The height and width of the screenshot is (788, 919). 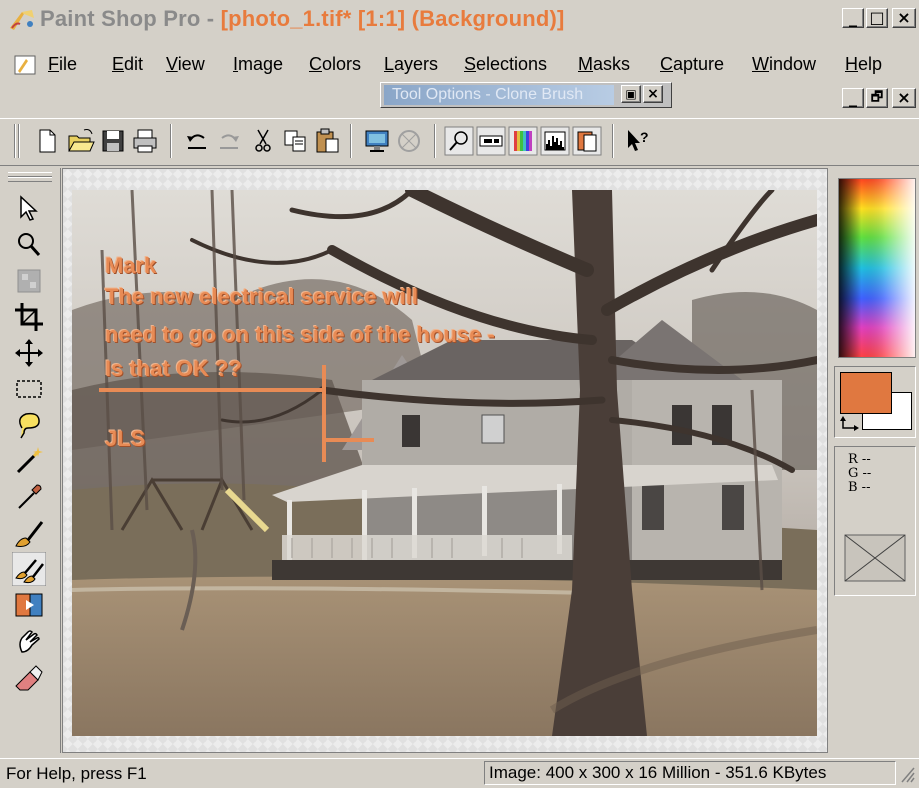 I want to click on arrow-pointer-icon, so click(x=29, y=209).